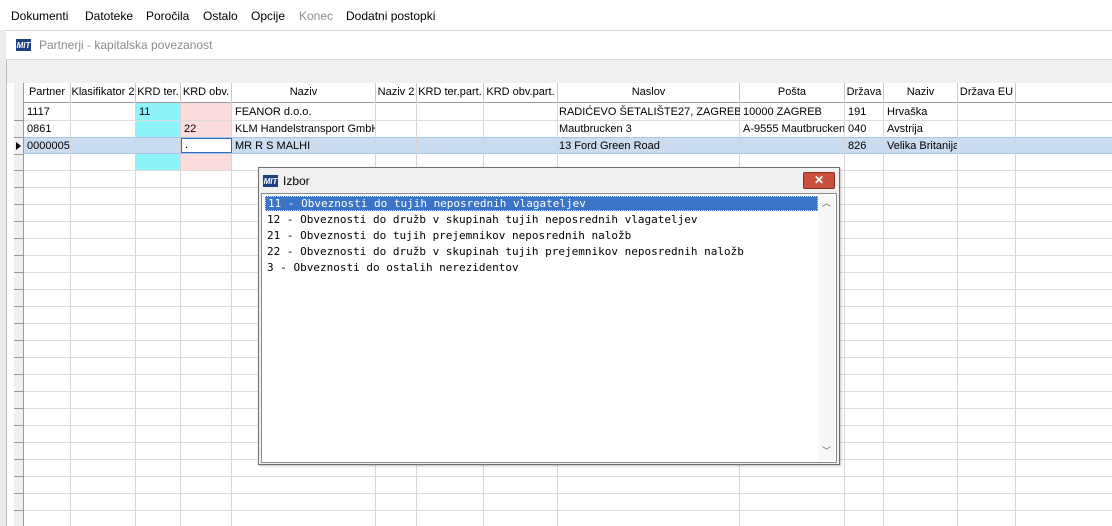 This screenshot has width=1112, height=526. Describe the element at coordinates (396, 93) in the screenshot. I see `column-header-naziv2: Naziv 2` at that location.